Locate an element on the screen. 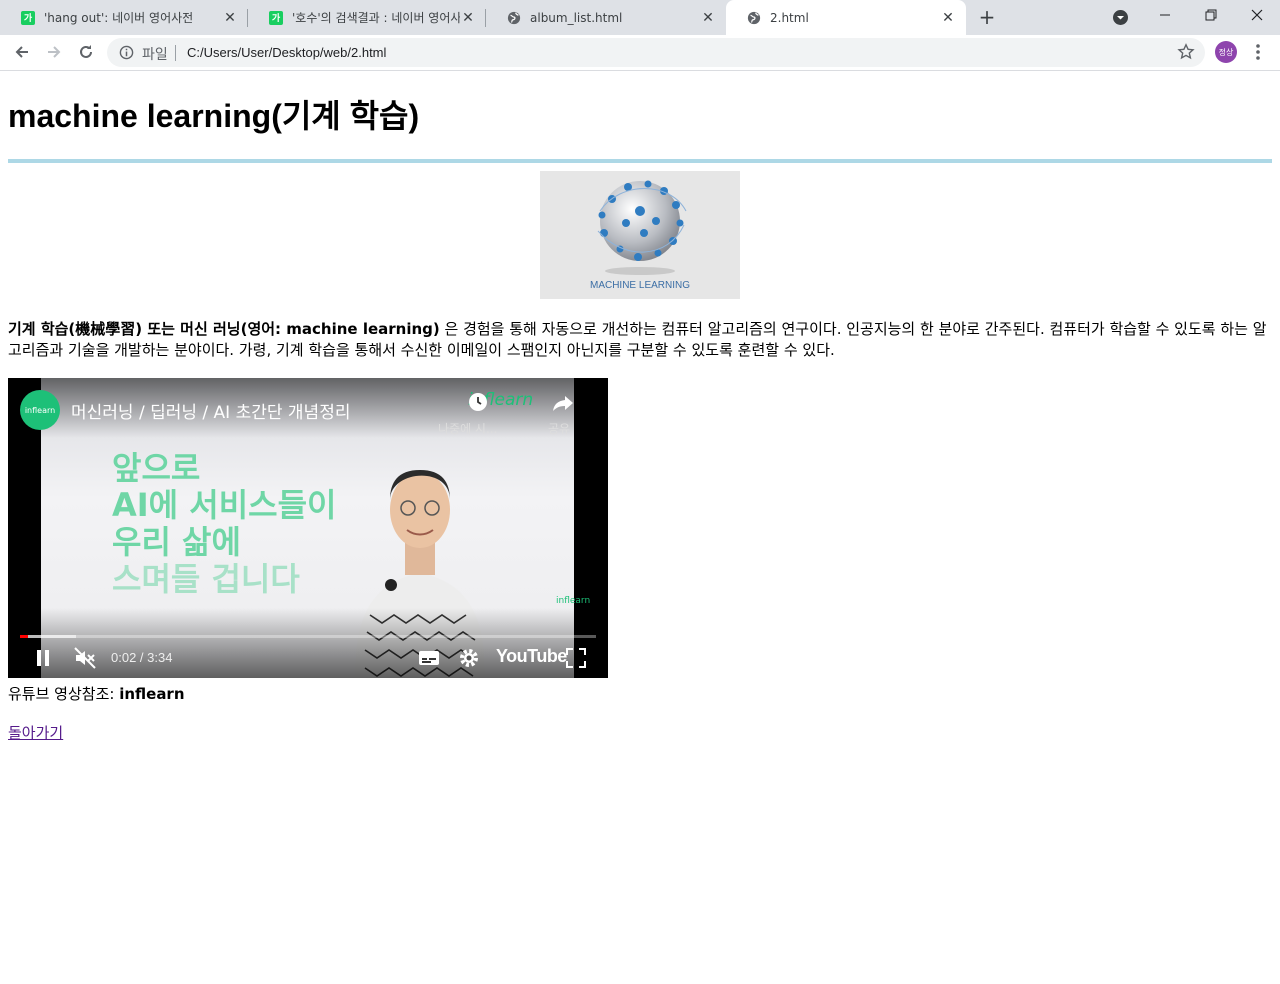  info-icon is located at coordinates (126, 52).